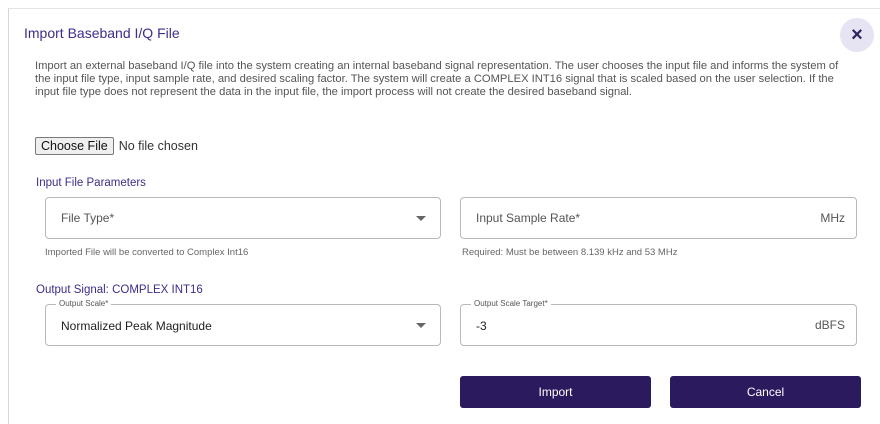 This screenshot has height=424, width=880. I want to click on cancel-button: Cancel, so click(765, 392).